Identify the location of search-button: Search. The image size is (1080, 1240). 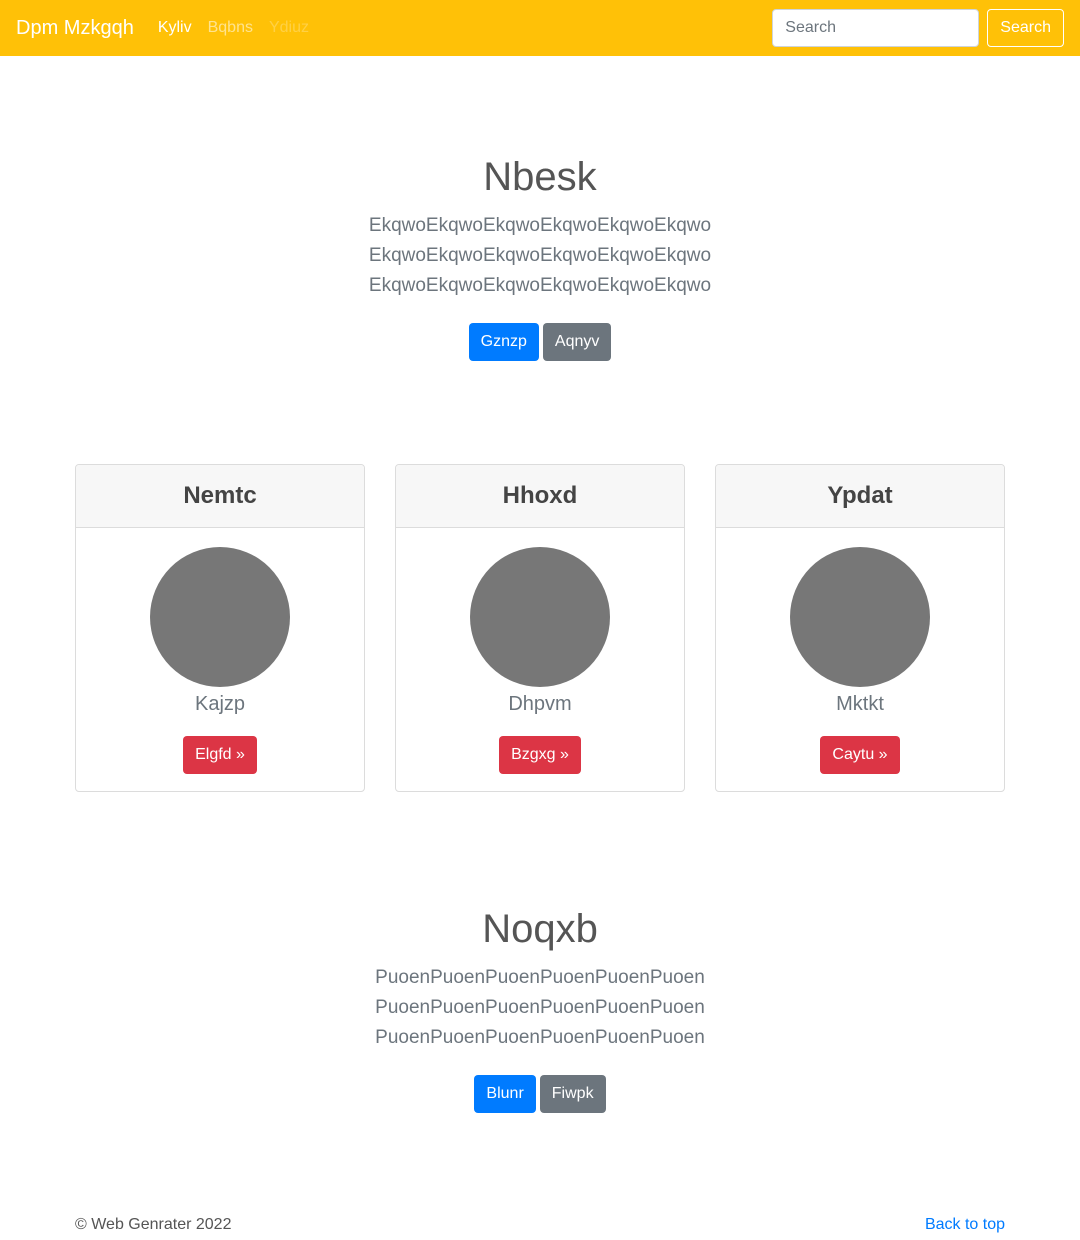
(1025, 28).